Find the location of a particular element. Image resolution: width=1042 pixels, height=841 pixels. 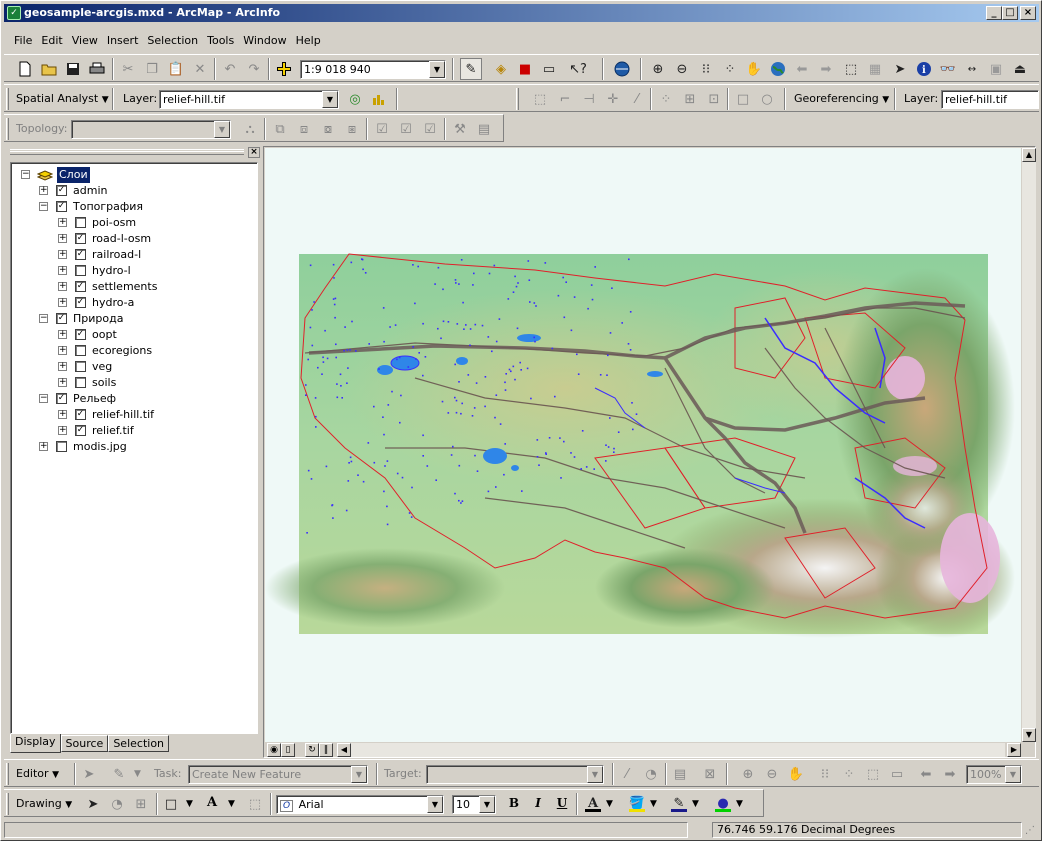

cut-icon: ✂ is located at coordinates (128, 69).